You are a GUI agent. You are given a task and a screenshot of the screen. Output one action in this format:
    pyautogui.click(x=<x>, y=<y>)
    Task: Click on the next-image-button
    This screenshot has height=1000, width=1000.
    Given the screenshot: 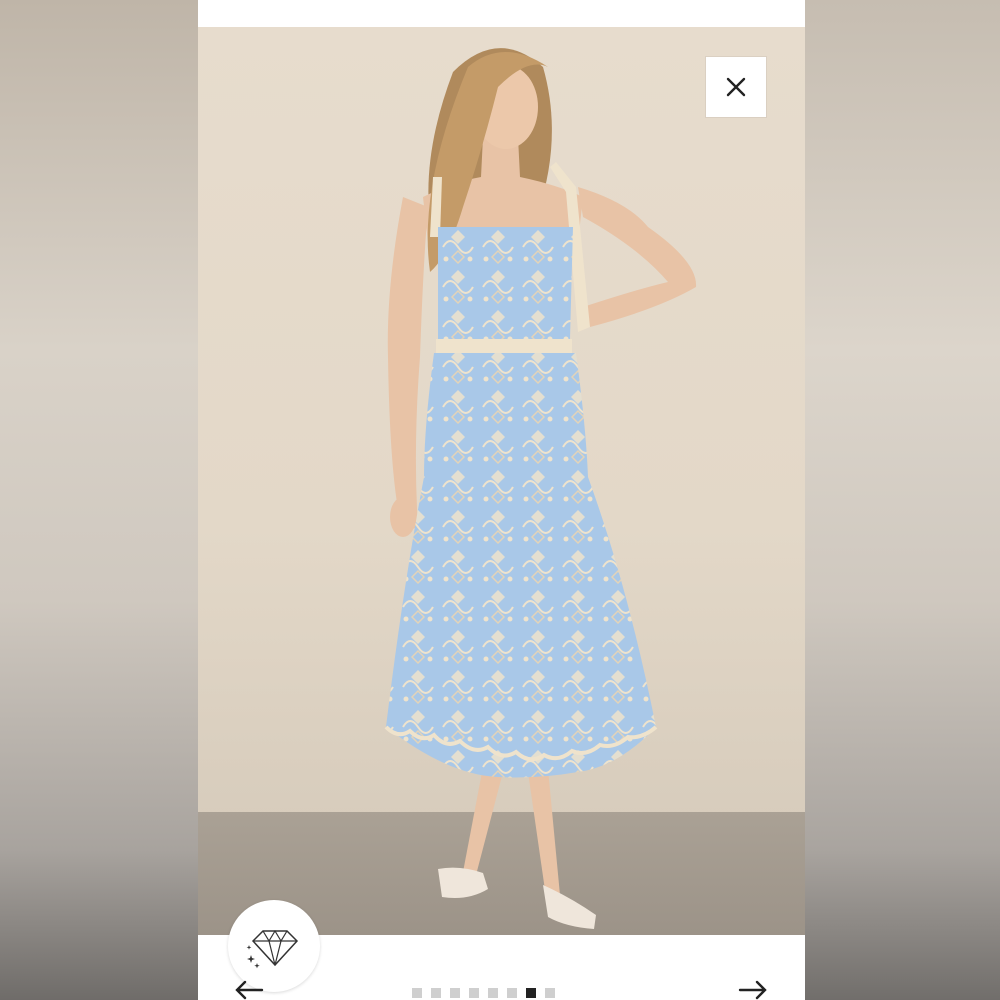 What is the action you would take?
    pyautogui.click(x=753, y=990)
    